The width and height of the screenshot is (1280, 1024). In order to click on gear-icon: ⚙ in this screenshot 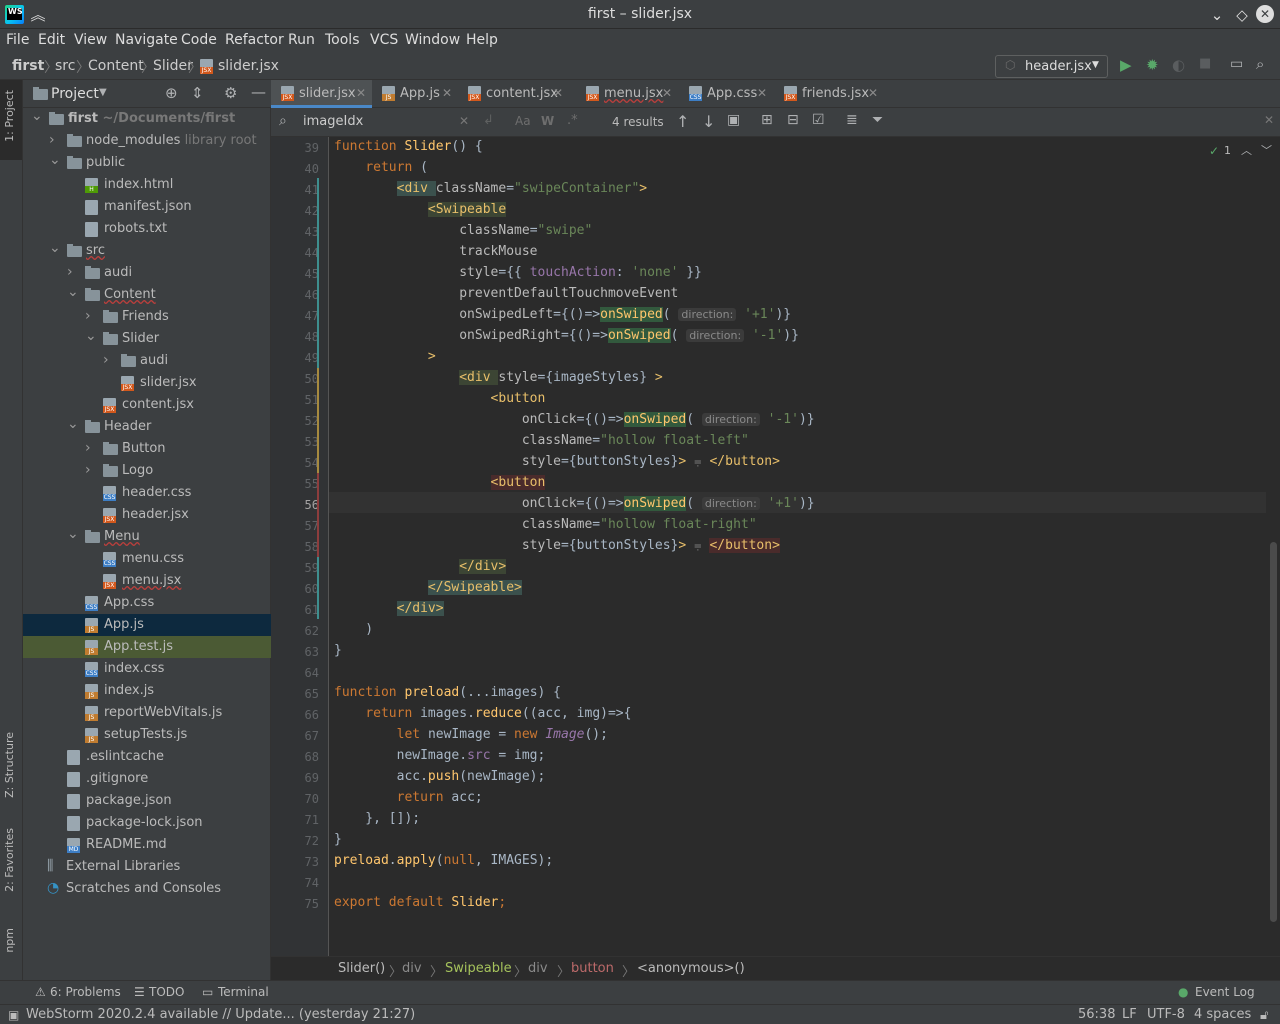, I will do `click(230, 93)`.